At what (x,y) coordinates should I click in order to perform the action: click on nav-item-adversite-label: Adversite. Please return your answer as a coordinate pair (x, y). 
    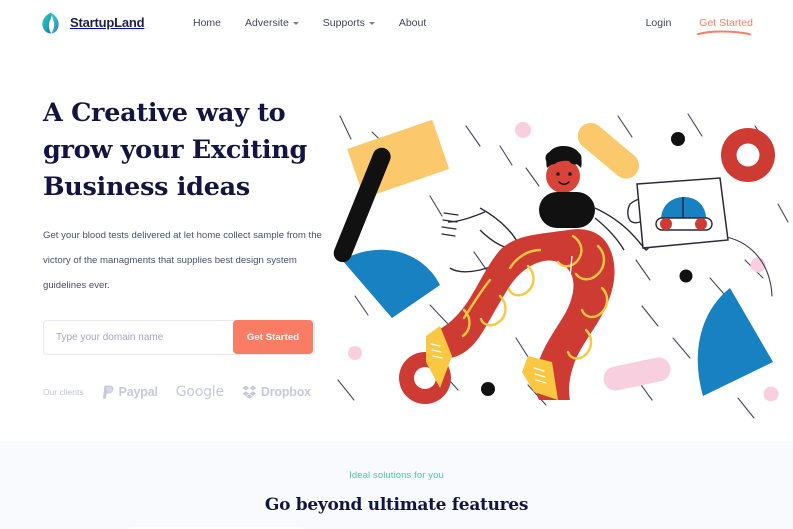
    Looking at the image, I should click on (267, 22).